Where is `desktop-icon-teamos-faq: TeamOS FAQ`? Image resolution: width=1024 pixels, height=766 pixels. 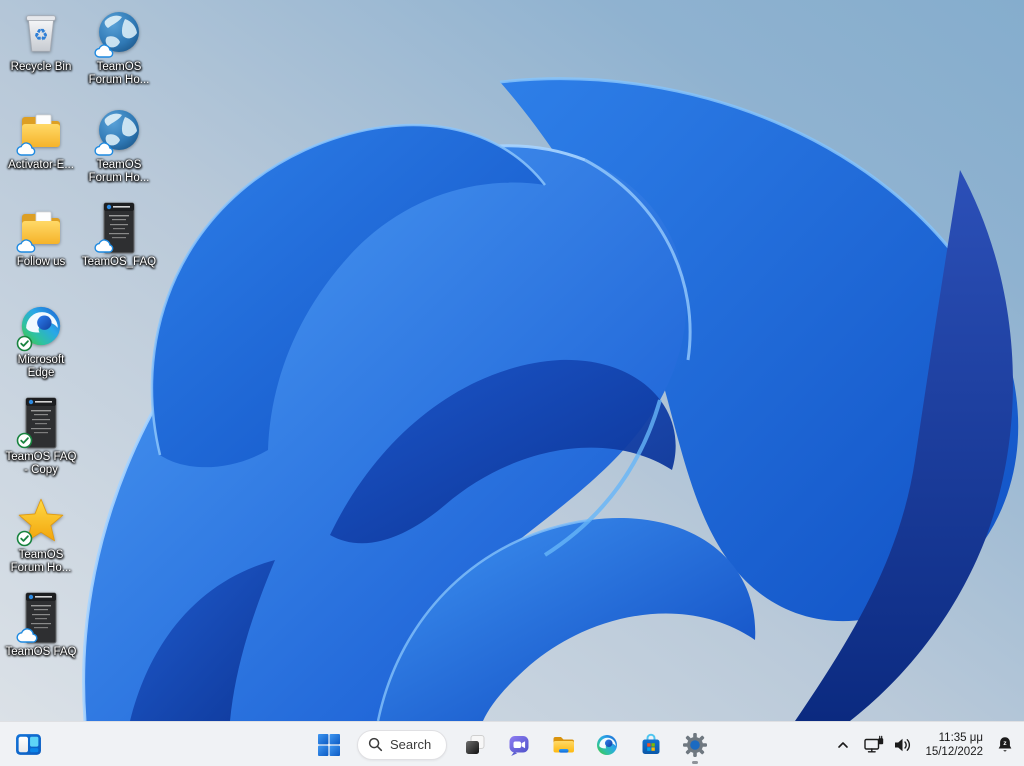 desktop-icon-teamos-faq: TeamOS FAQ is located at coordinates (41, 625).